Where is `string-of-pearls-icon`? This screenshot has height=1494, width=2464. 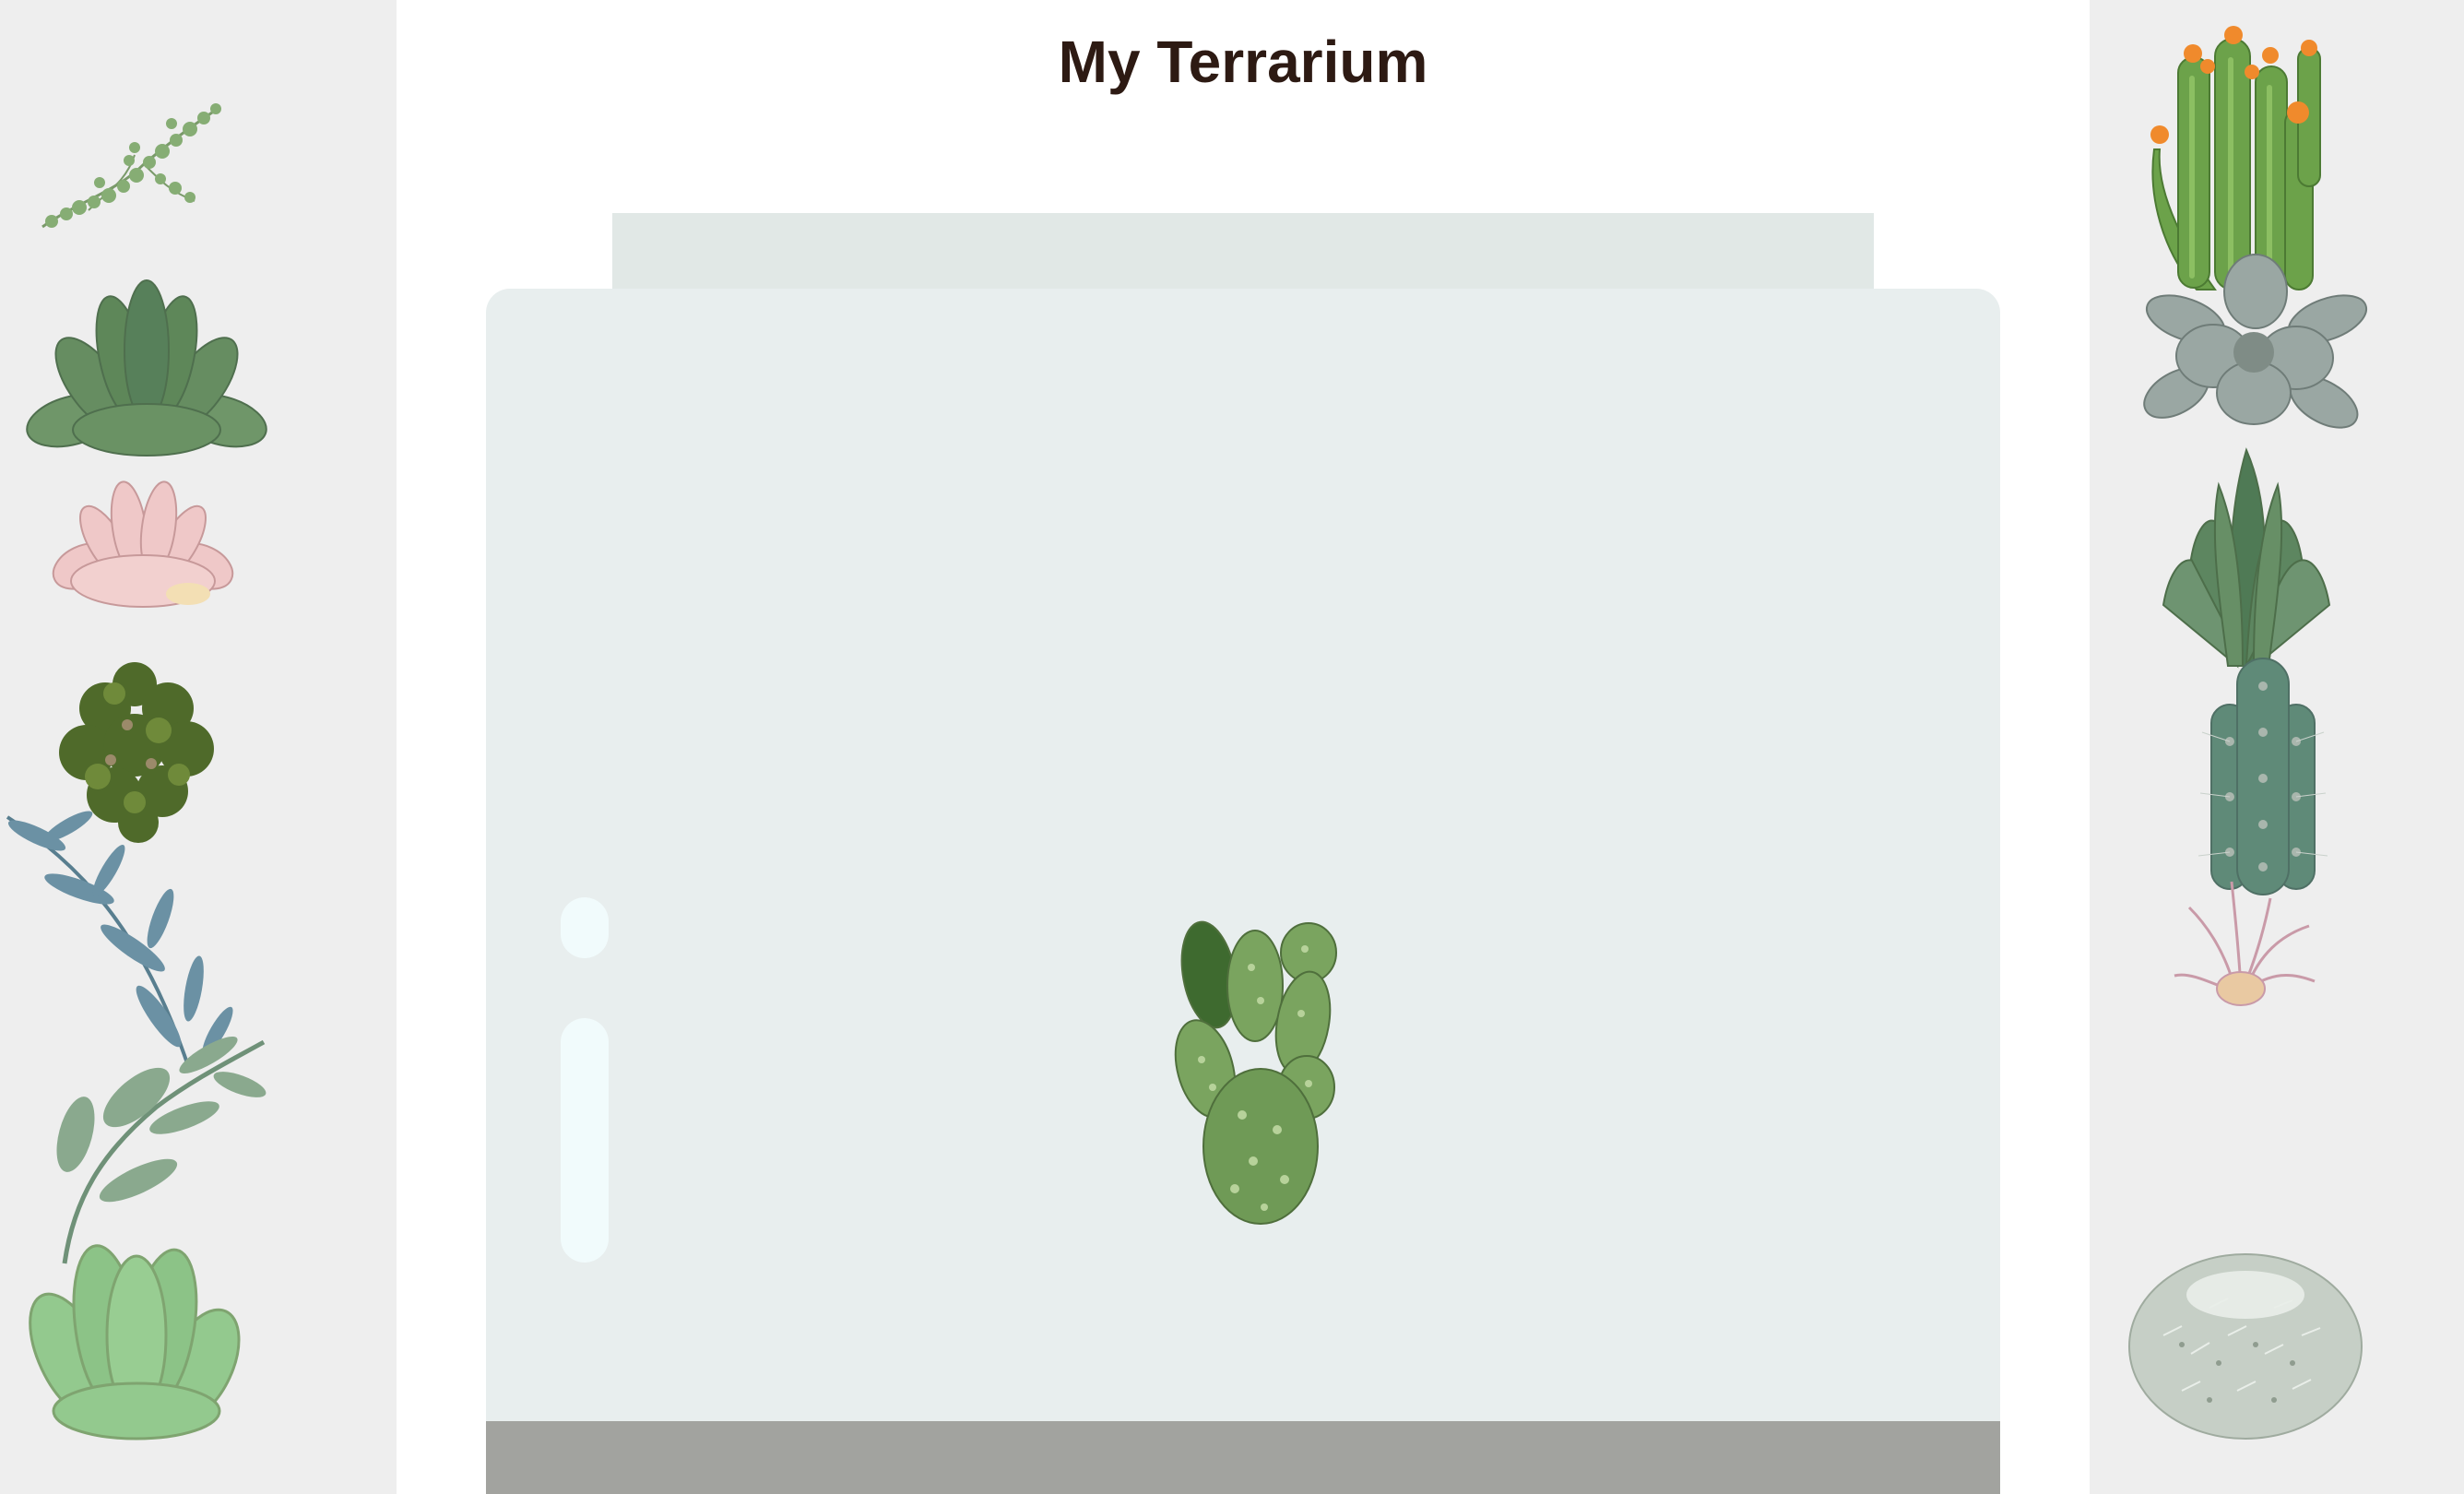
string-of-pearls-icon is located at coordinates (131, 162).